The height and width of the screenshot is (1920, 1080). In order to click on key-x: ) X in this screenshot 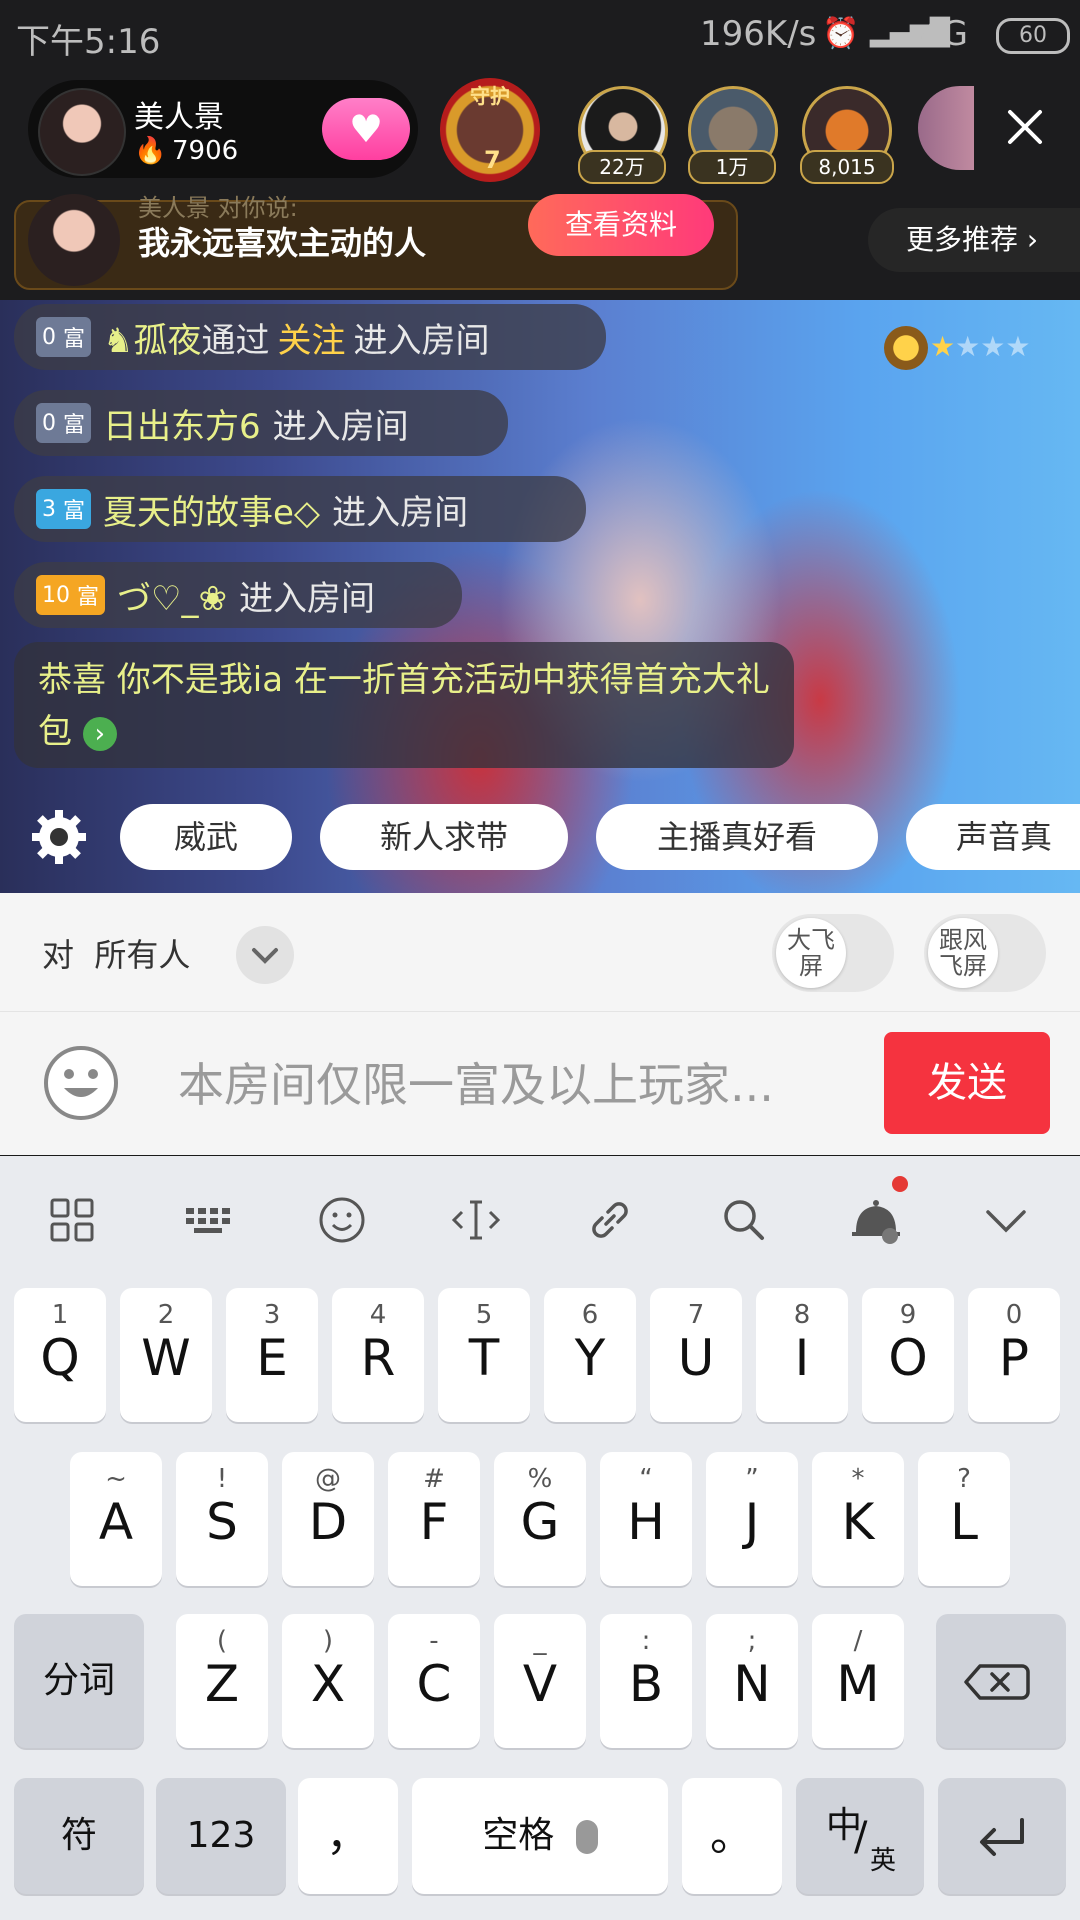, I will do `click(328, 1681)`.